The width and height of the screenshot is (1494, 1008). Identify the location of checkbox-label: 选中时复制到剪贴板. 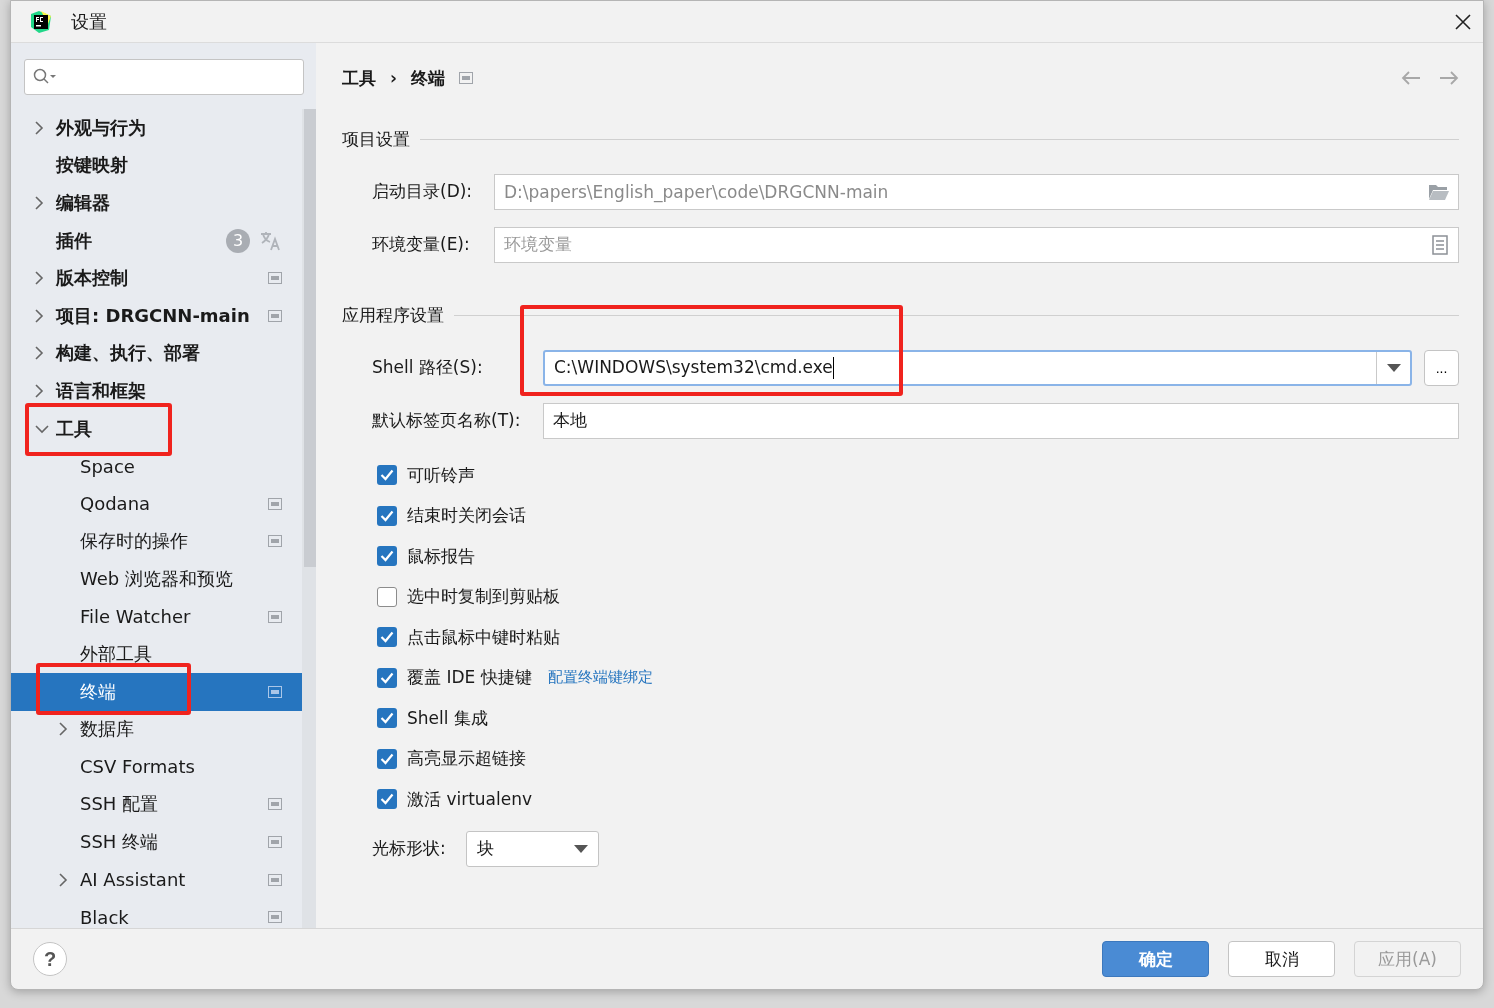
(483, 597).